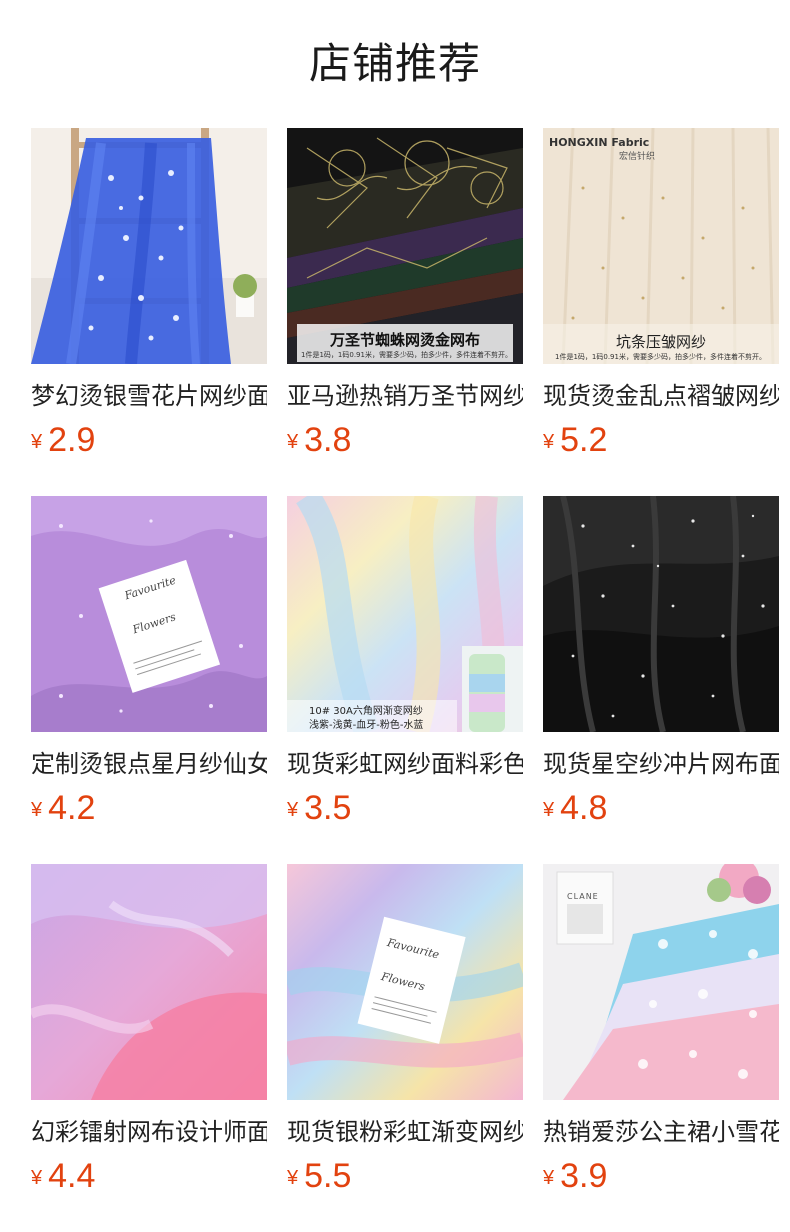 The image size is (790, 1232). I want to click on product-card: 现货星空纱冲片网布面料 ¥4.8, so click(661, 666).